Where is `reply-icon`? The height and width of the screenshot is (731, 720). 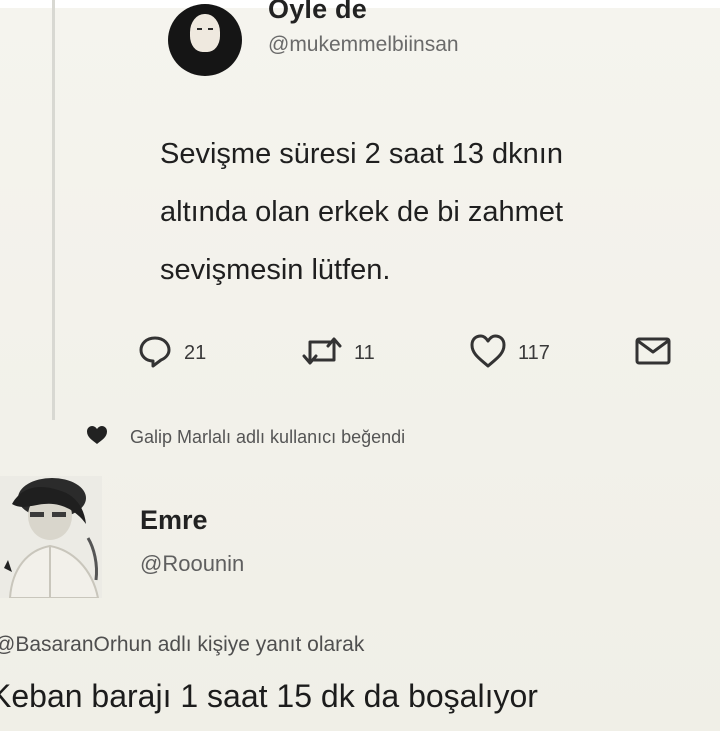
reply-icon is located at coordinates (155, 353).